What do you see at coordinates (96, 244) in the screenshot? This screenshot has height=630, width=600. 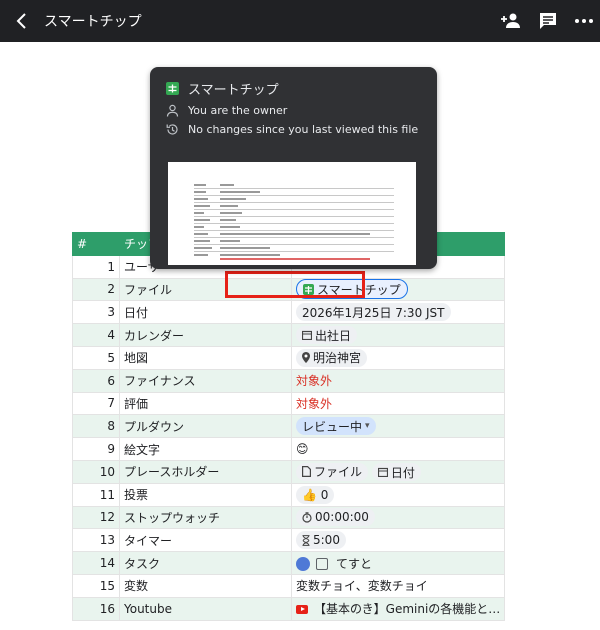 I see `header-number: #` at bounding box center [96, 244].